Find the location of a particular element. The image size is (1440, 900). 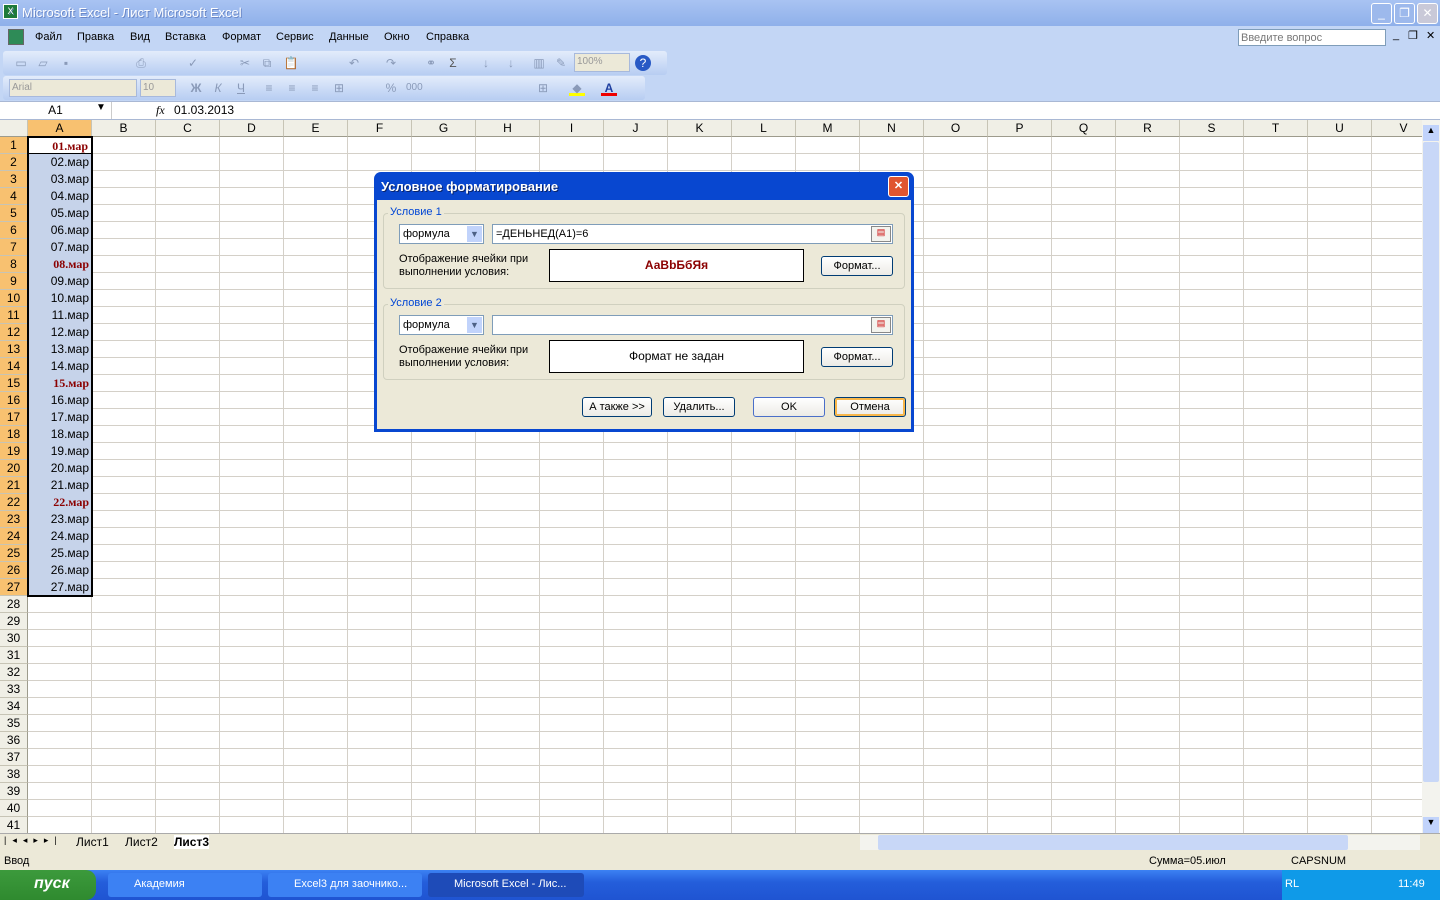

row-header: 11 is located at coordinates (14, 315).